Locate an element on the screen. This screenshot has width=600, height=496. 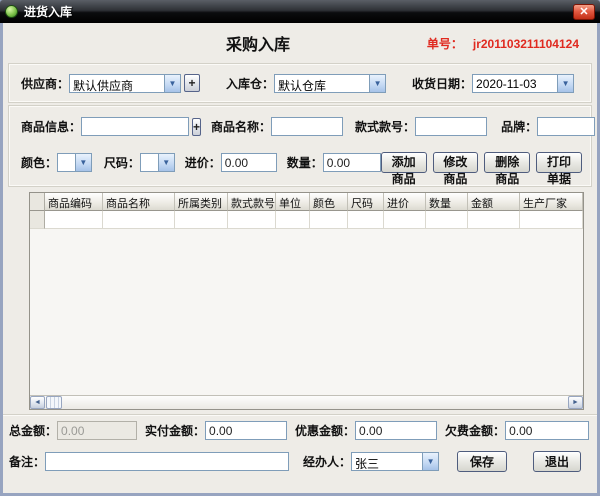
save-button: 保存 is located at coordinates (482, 461).